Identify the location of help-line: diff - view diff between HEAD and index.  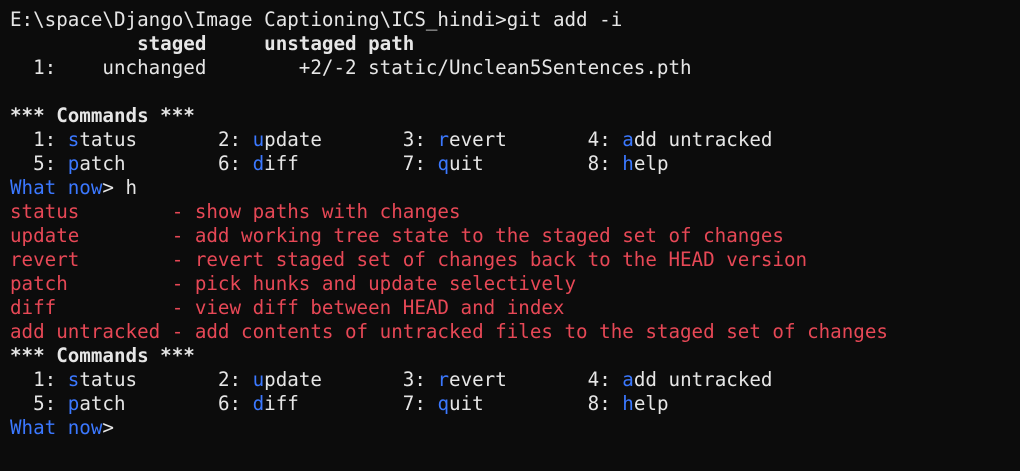
(287, 307).